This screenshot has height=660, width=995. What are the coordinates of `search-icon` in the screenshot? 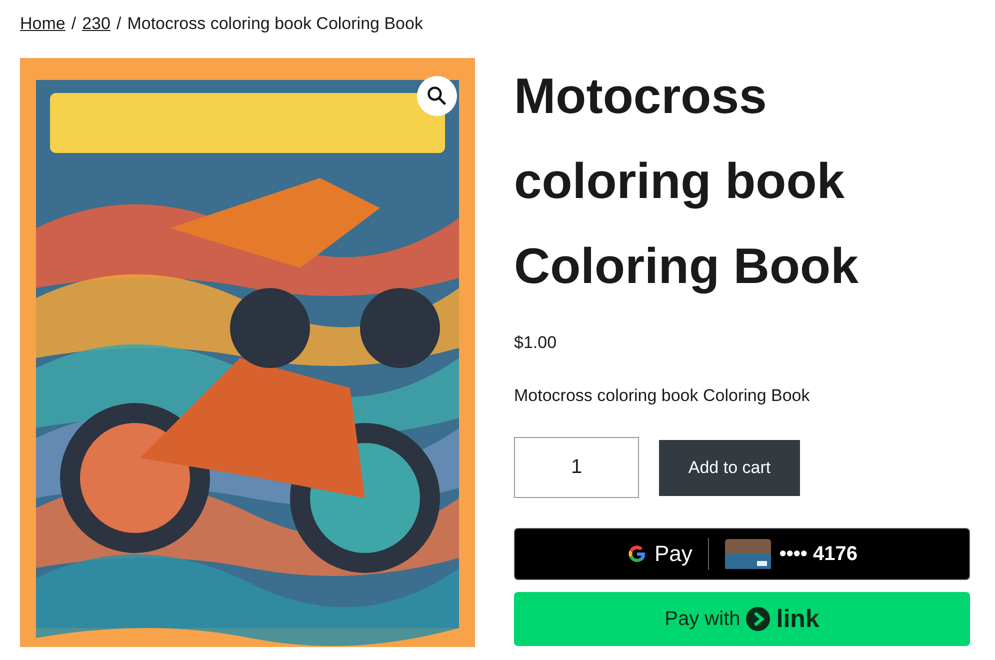 It's located at (437, 96).